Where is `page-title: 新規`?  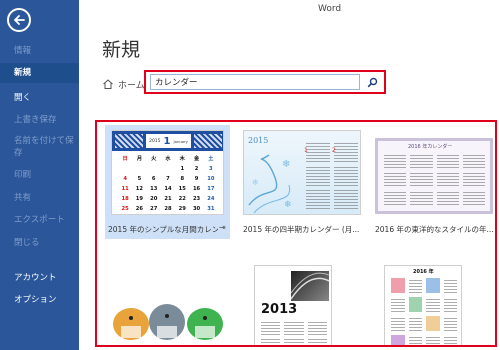
page-title: 新規 is located at coordinates (121, 50).